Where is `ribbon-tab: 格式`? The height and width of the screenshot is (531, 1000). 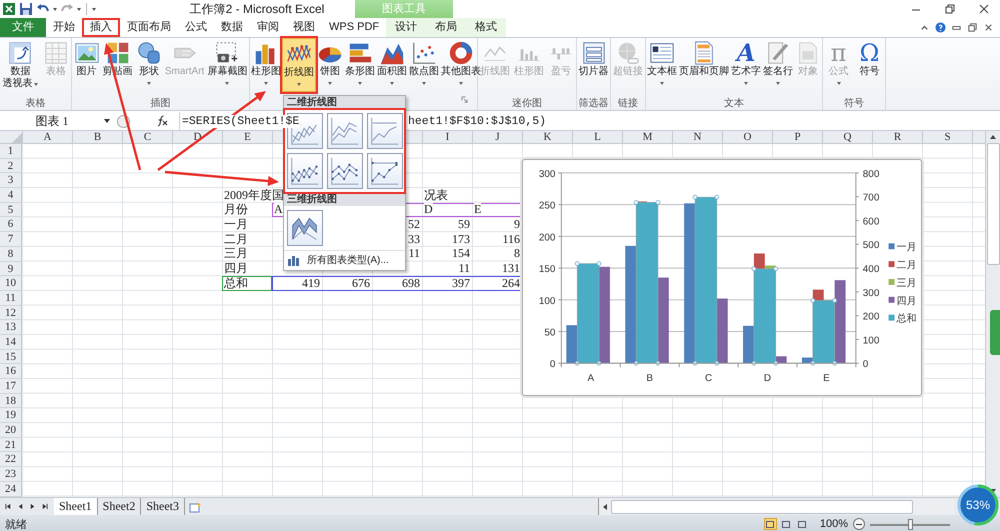
ribbon-tab: 格式 is located at coordinates (486, 27).